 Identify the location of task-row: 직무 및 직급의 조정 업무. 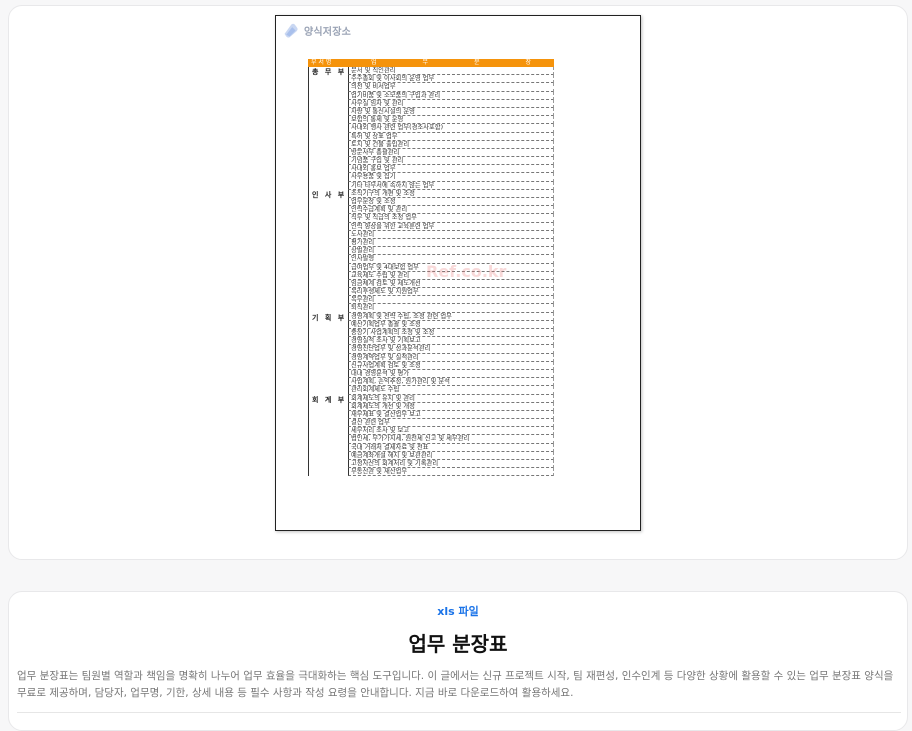
(451, 218).